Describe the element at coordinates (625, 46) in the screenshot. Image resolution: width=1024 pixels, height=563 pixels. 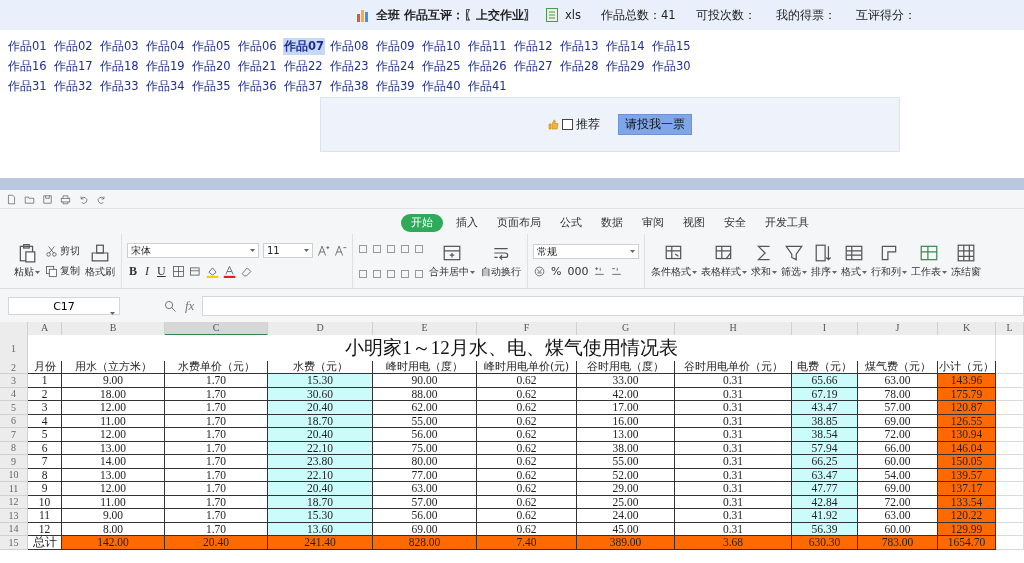
I see `work-link: 作品14` at that location.